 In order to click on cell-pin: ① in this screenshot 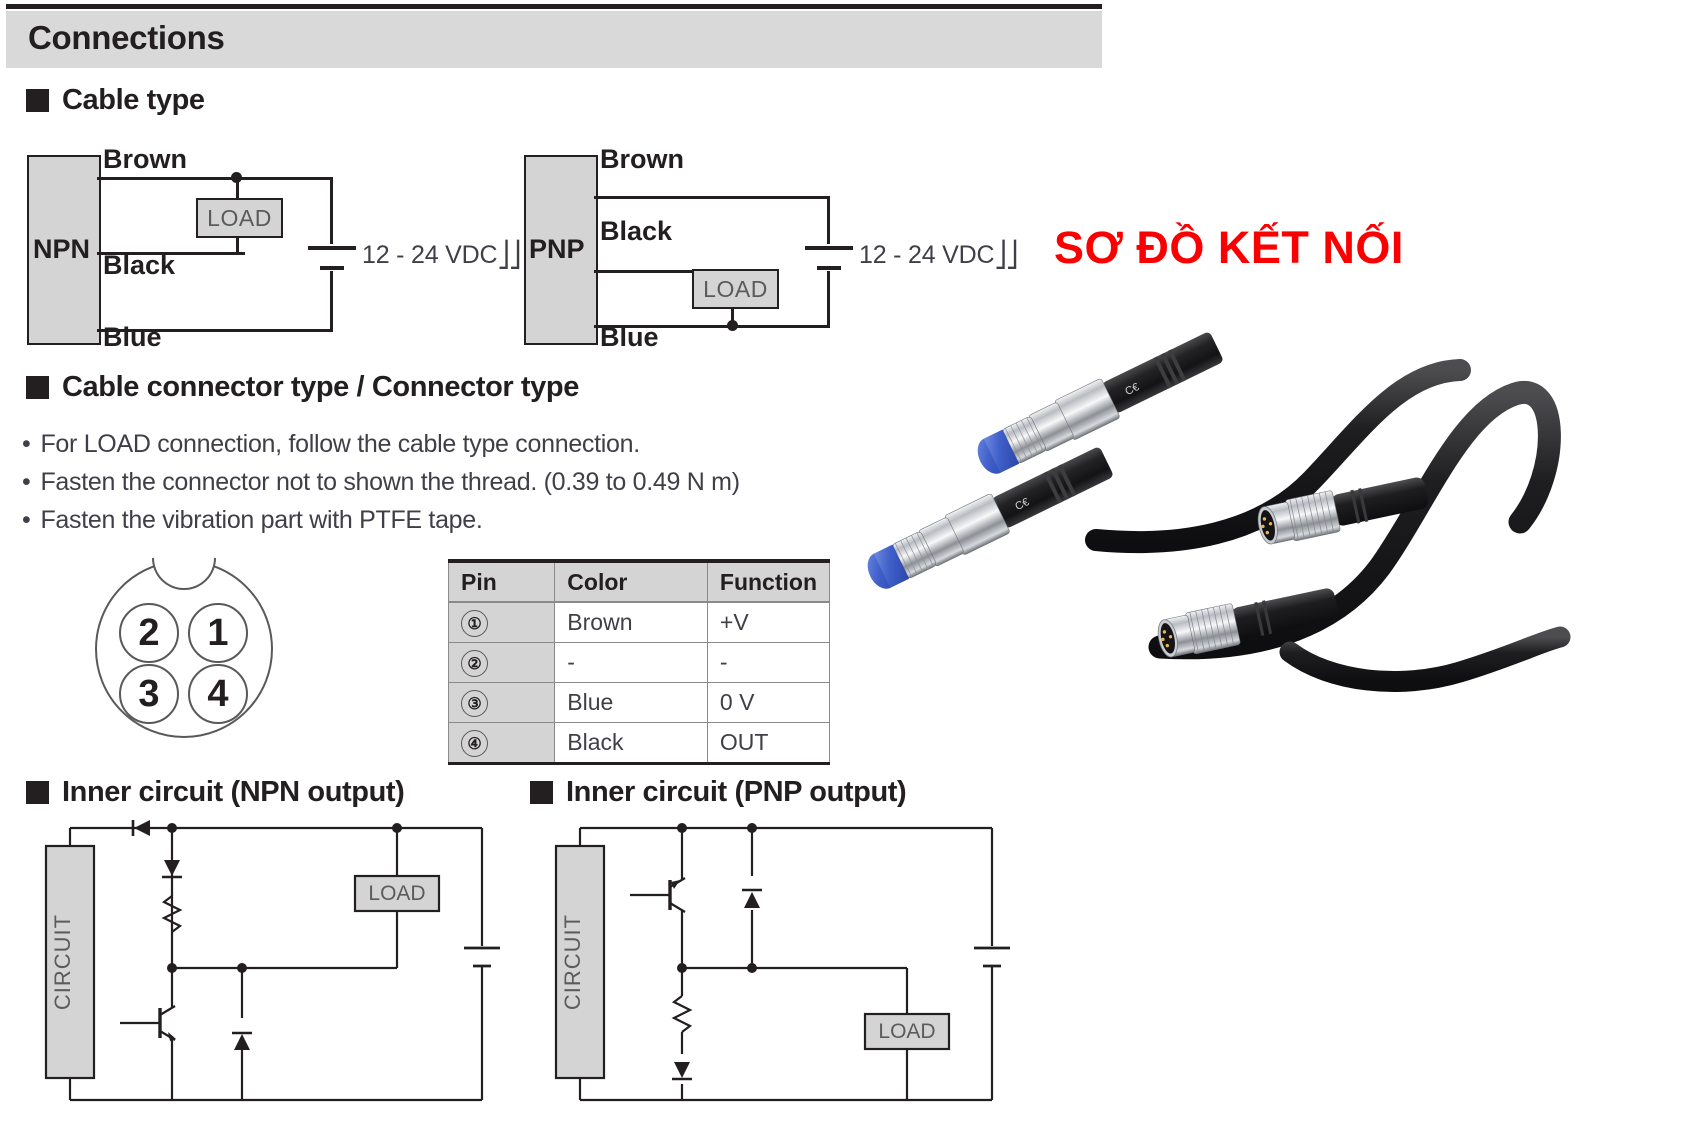, I will do `click(501, 622)`.